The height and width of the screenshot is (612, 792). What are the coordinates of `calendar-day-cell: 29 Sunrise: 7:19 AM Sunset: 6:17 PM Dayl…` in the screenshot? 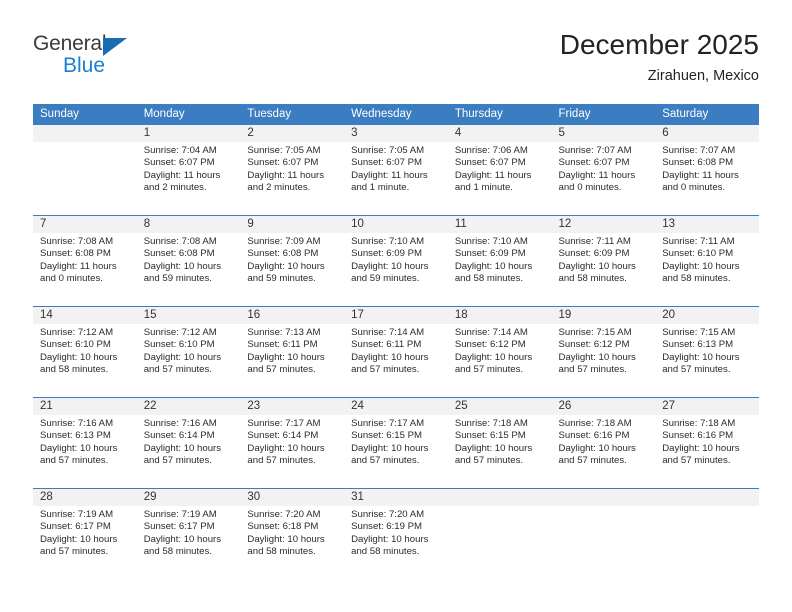 It's located at (188, 533).